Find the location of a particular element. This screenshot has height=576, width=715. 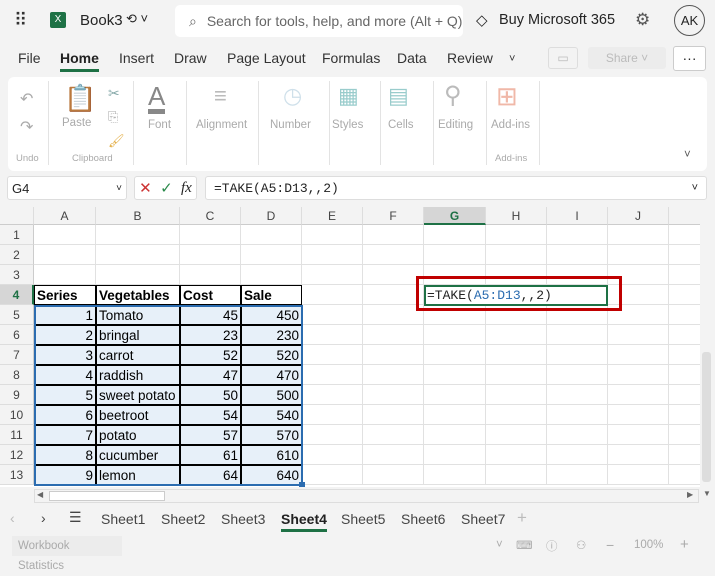

row-header-6: 6 is located at coordinates (17, 335).